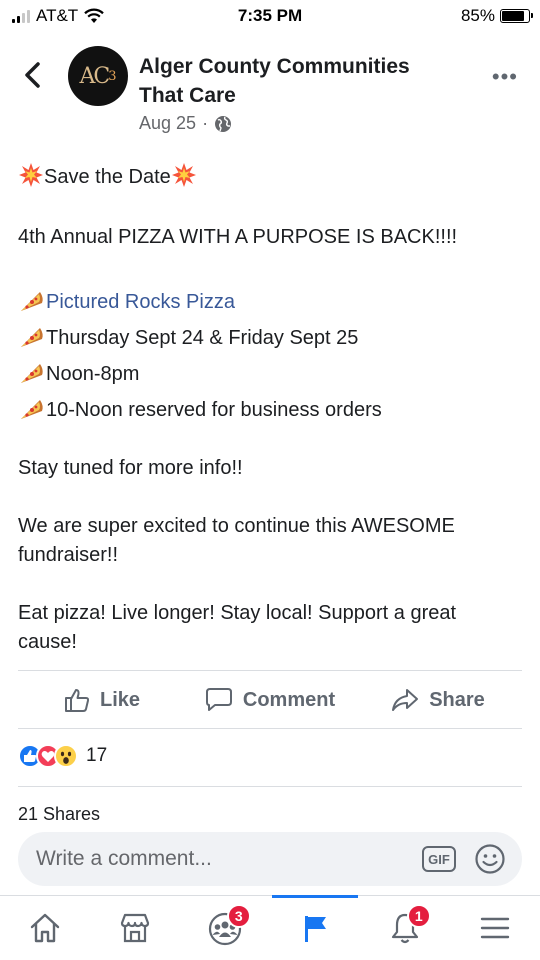  Describe the element at coordinates (202, 337) in the screenshot. I see `dates-text: Thursday Sept 24 & Friday Sept 25` at that location.